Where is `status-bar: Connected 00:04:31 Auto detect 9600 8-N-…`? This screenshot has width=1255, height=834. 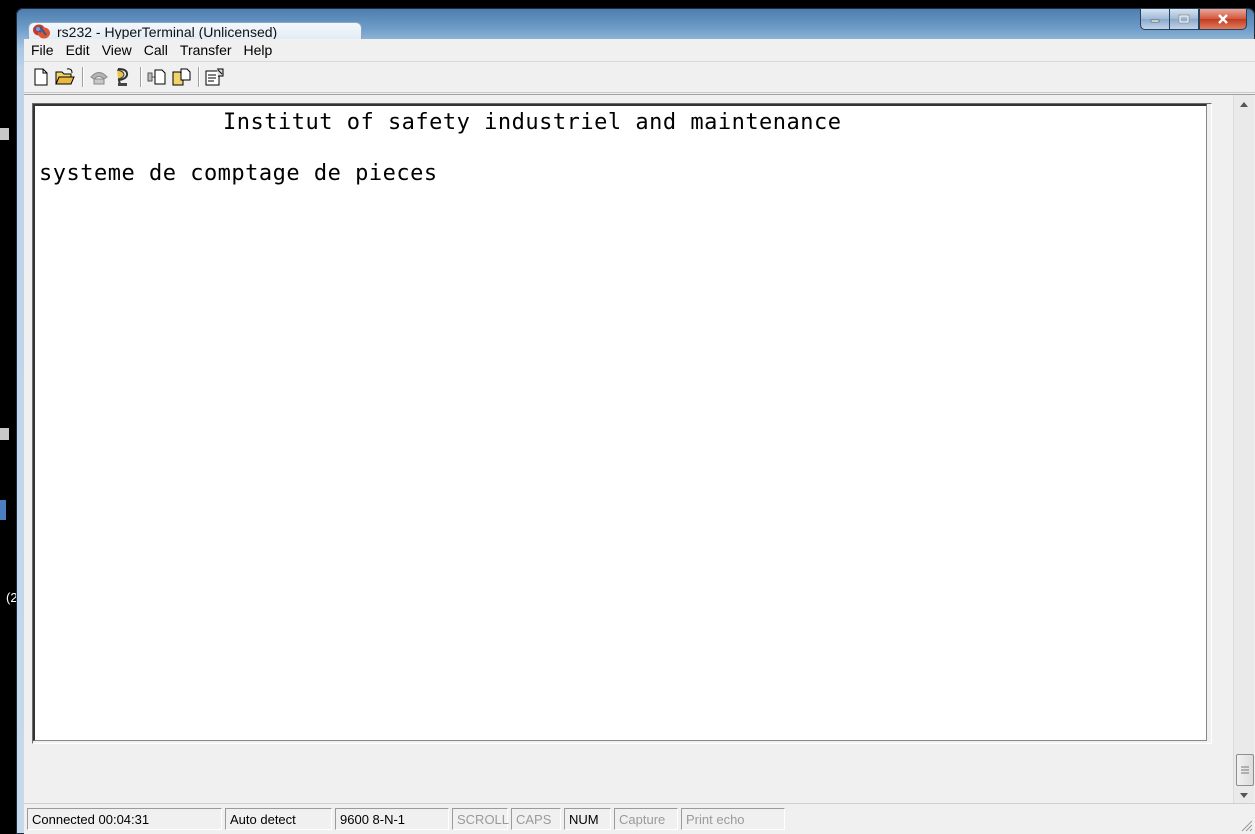 status-bar: Connected 00:04:31 Auto detect 9600 8-N-… is located at coordinates (639, 818).